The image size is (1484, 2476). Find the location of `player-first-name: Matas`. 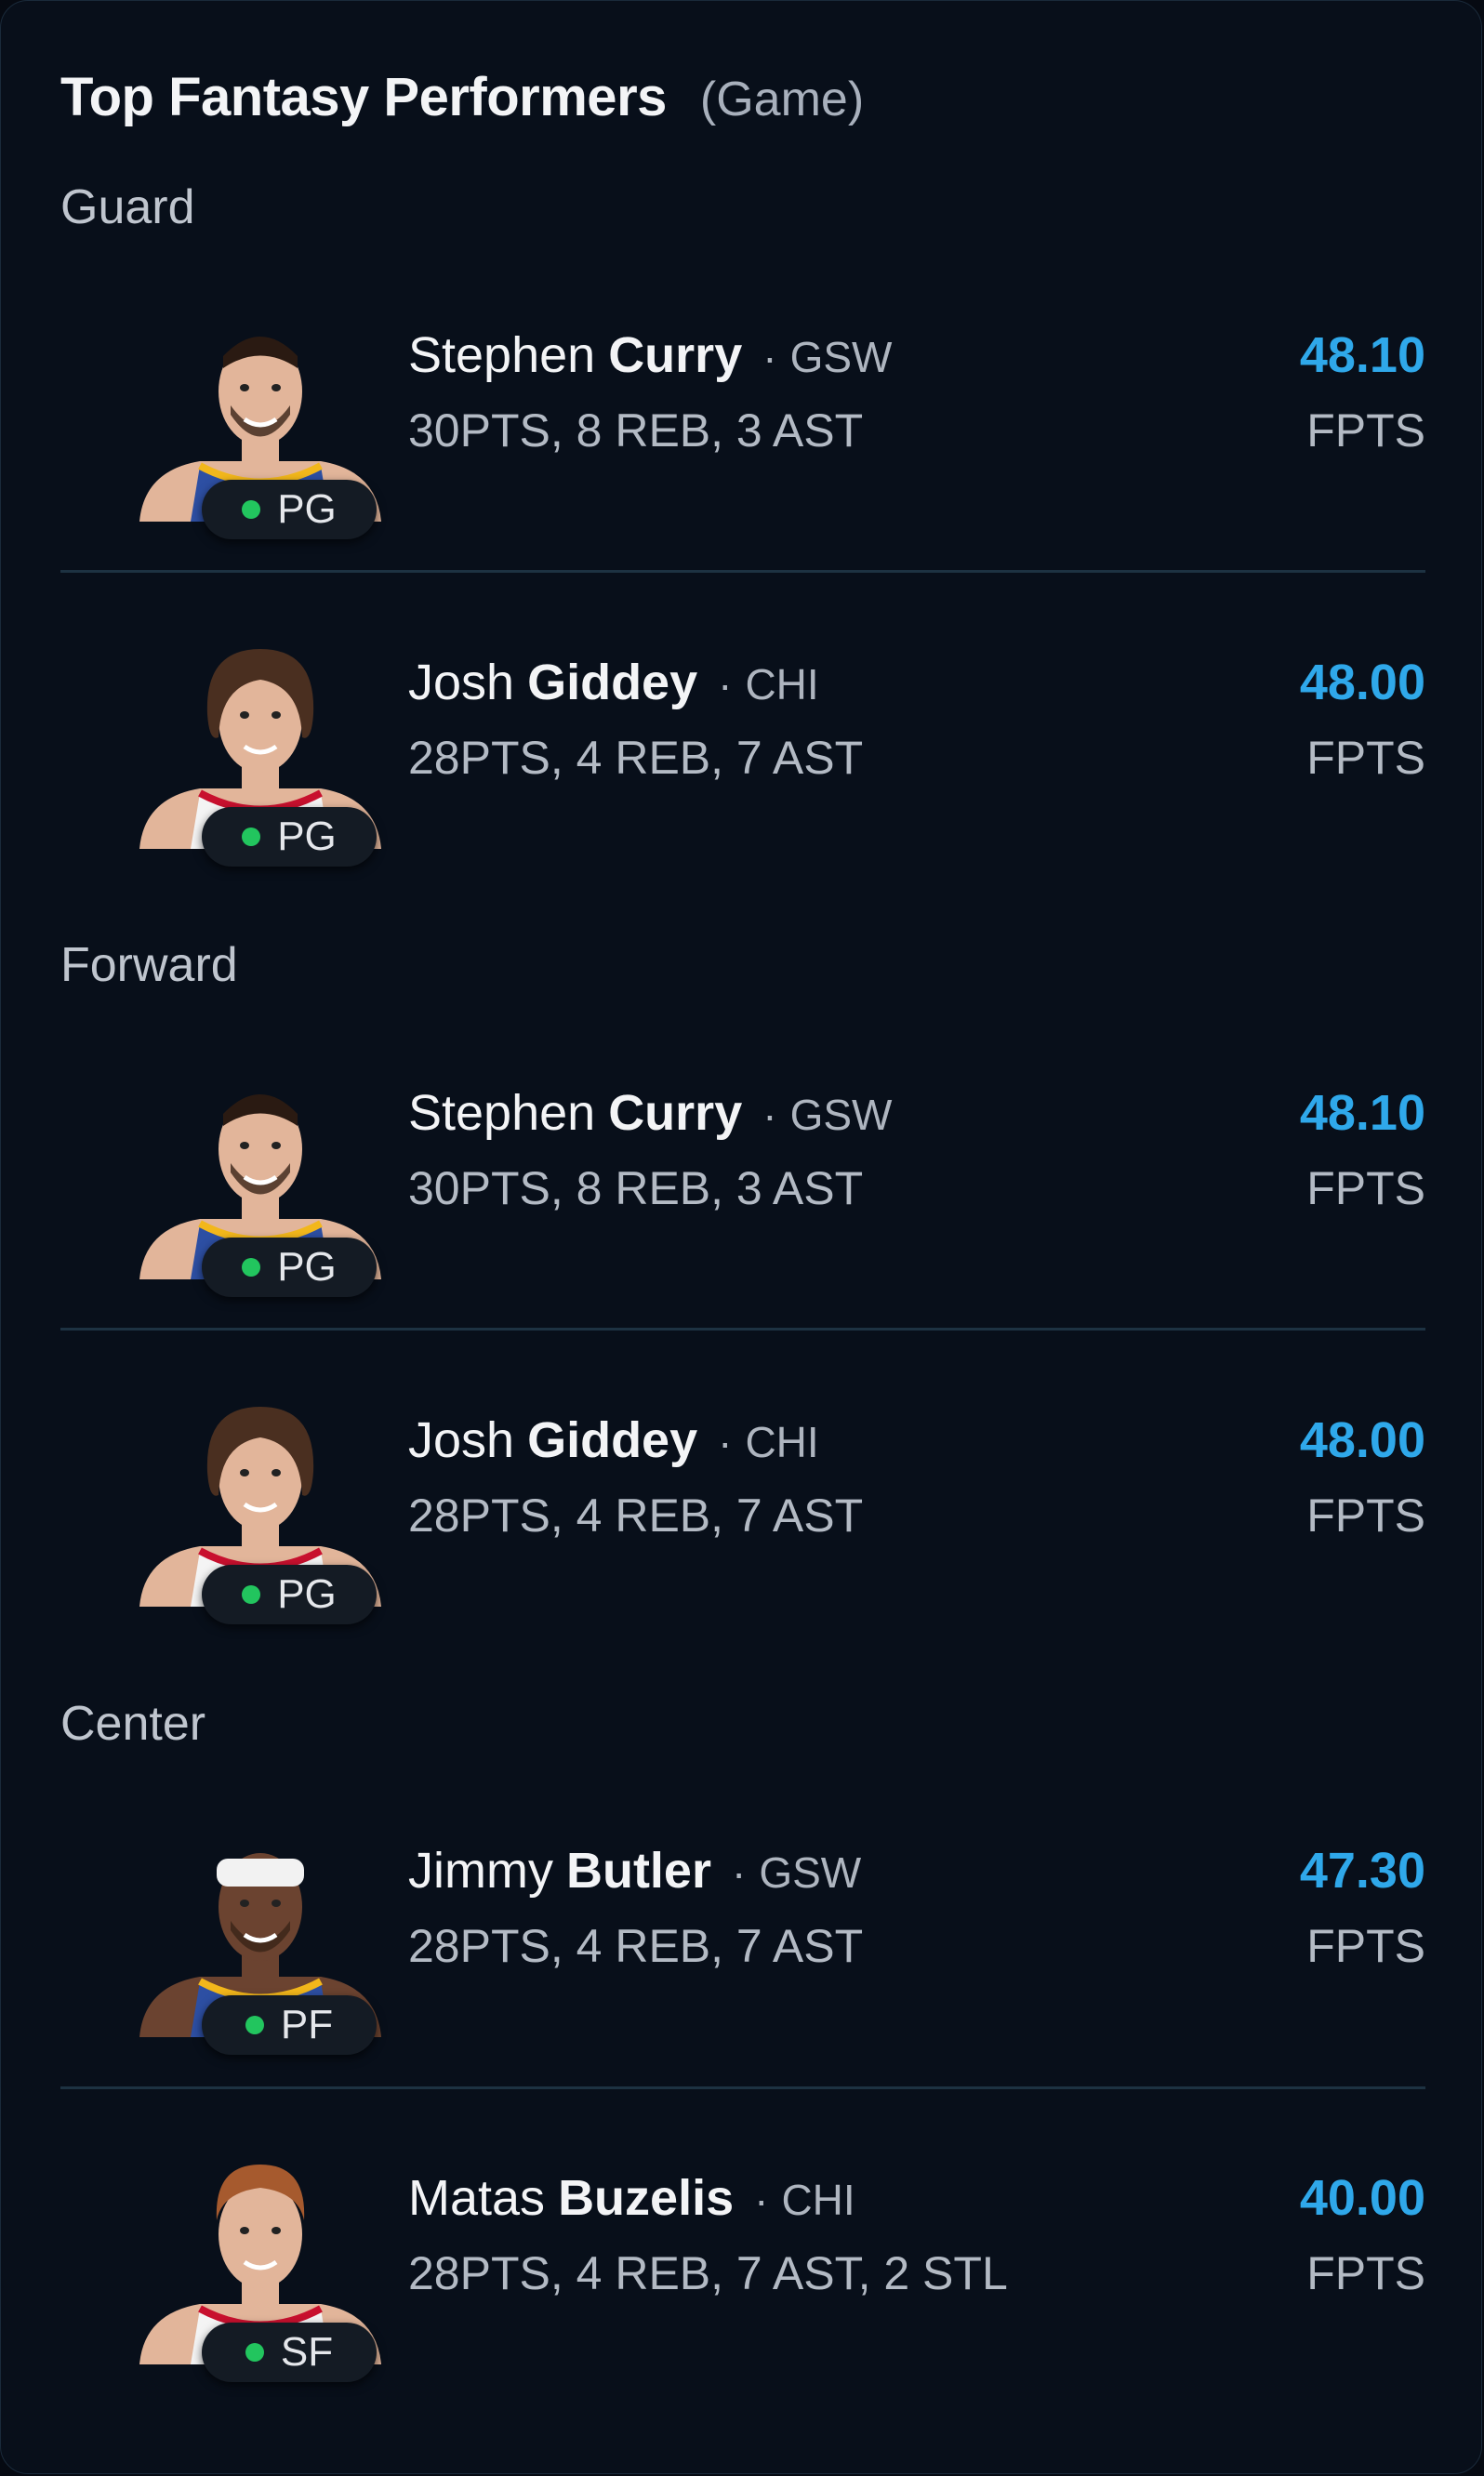

player-first-name: Matas is located at coordinates (477, 2198).